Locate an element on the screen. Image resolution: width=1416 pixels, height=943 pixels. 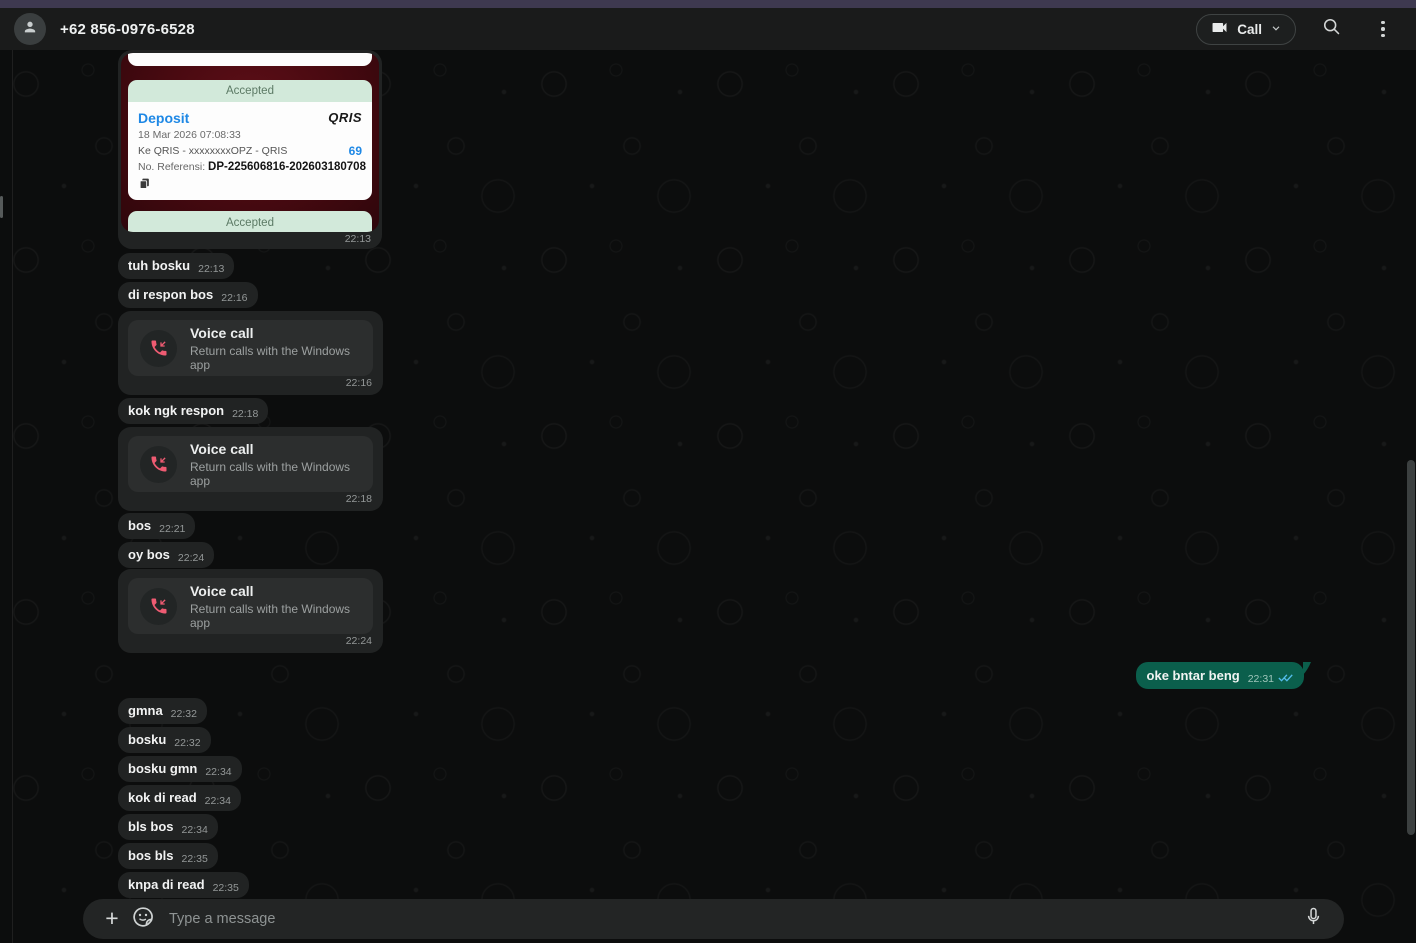
left-scrollbar-thumb is located at coordinates (1, 207).